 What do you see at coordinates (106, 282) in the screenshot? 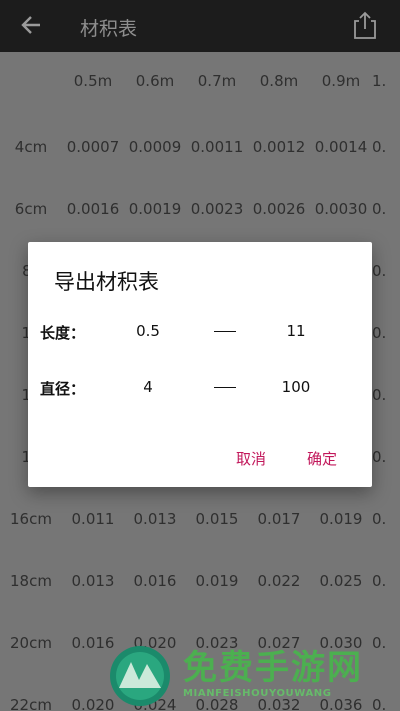
I see `dialog-title: 导出材积表` at bounding box center [106, 282].